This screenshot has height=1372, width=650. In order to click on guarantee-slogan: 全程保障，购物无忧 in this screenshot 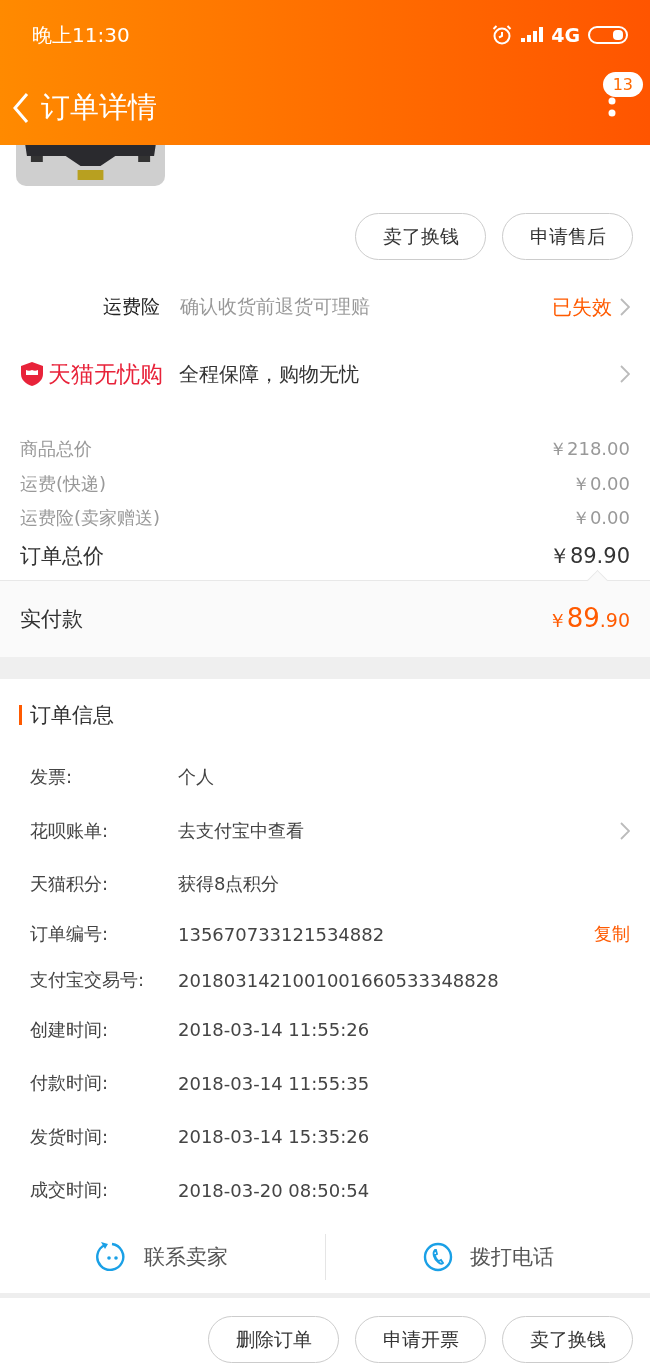, I will do `click(269, 374)`.